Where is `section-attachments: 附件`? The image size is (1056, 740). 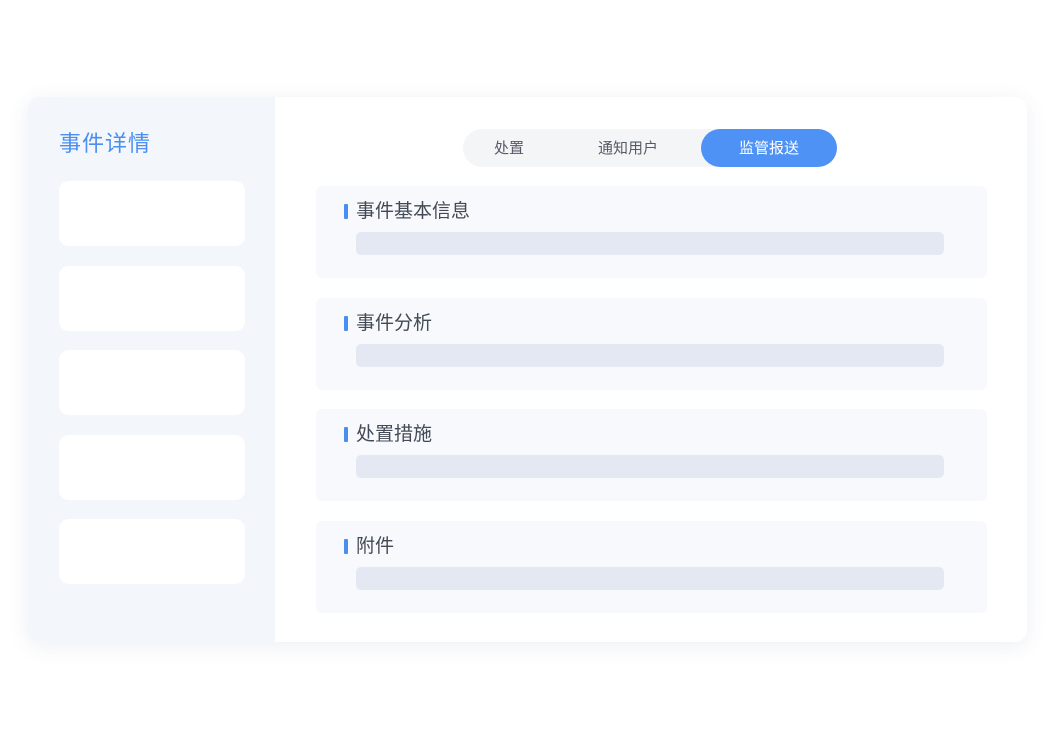
section-attachments: 附件 is located at coordinates (651, 566).